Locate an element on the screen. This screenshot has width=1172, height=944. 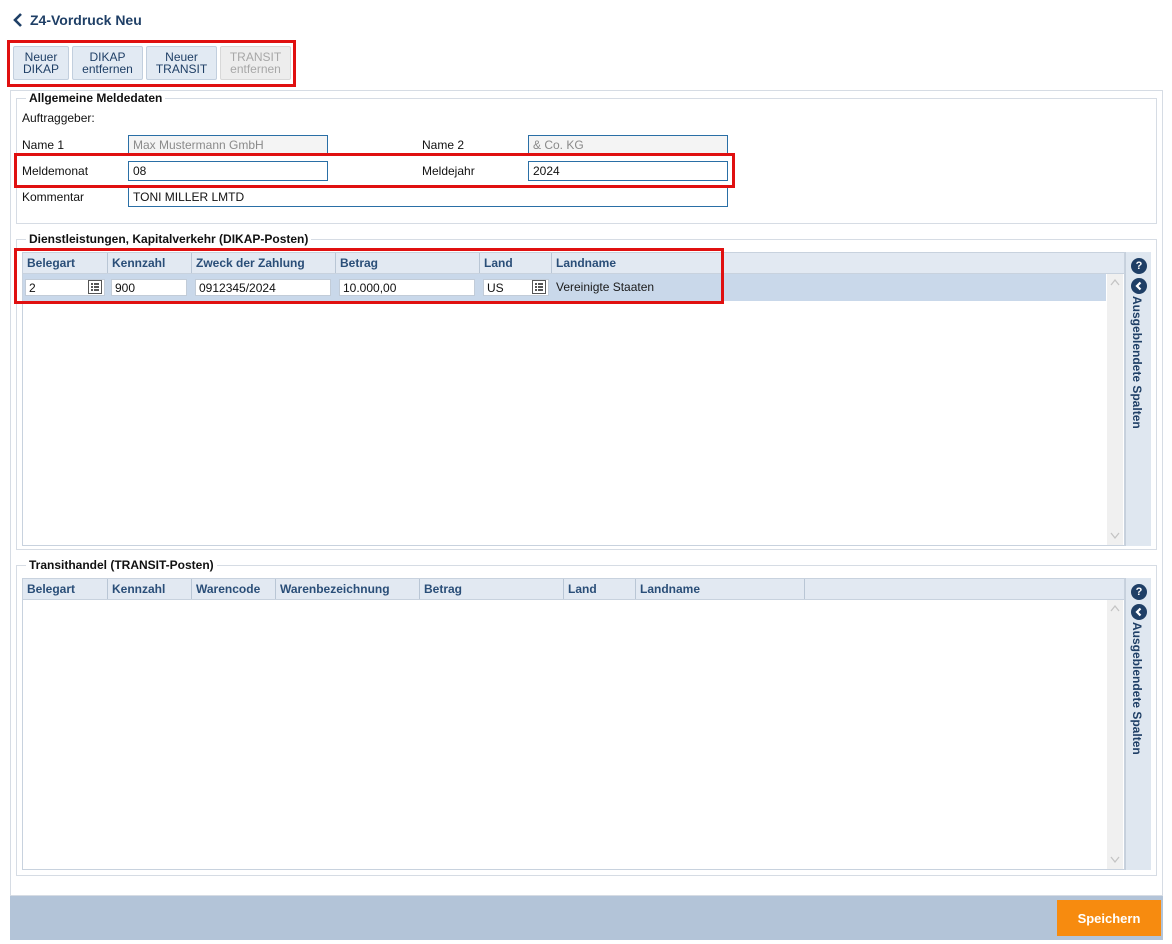
dikap-betrag-input is located at coordinates (407, 287).